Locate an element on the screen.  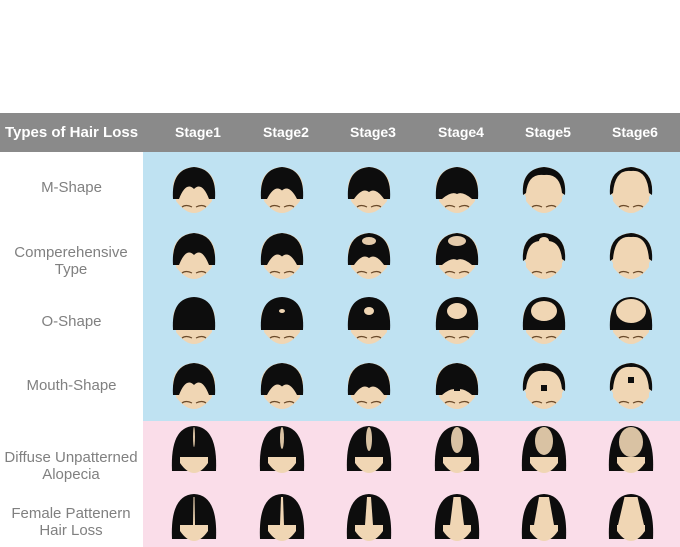
stage-header-4: Stage4 is located at coordinates (461, 132).